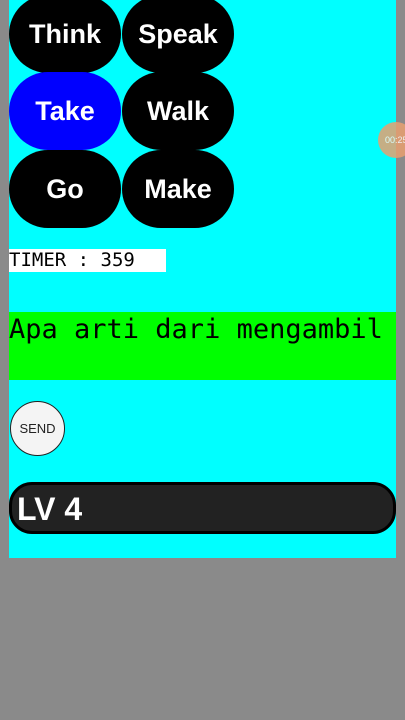 The width and height of the screenshot is (405, 720). What do you see at coordinates (65, 189) in the screenshot?
I see `answer-button-go: Go` at bounding box center [65, 189].